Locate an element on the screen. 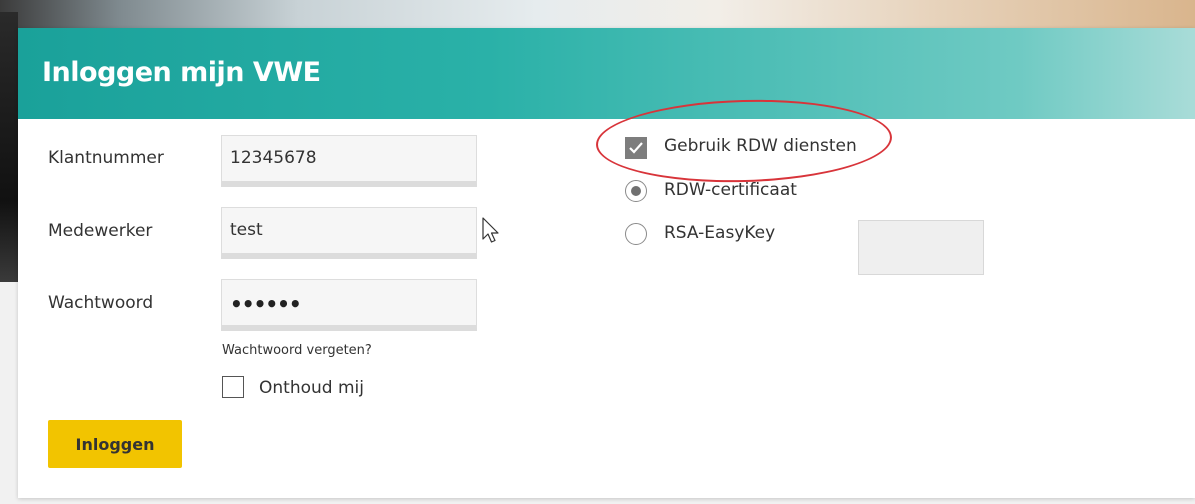 This screenshot has height=504, width=1195. background-photo-edge is located at coordinates (9, 147).